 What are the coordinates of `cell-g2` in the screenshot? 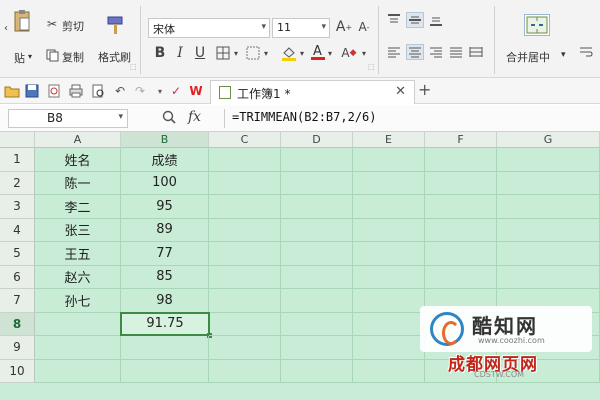 It's located at (548, 183).